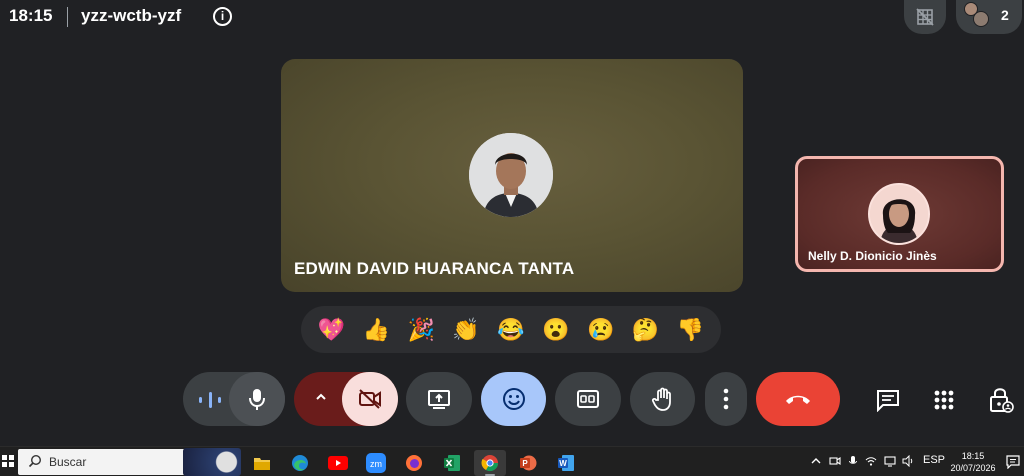 The width and height of the screenshot is (1024, 476). Describe the element at coordinates (31, 15) in the screenshot. I see `meeting-time: 18:15` at that location.